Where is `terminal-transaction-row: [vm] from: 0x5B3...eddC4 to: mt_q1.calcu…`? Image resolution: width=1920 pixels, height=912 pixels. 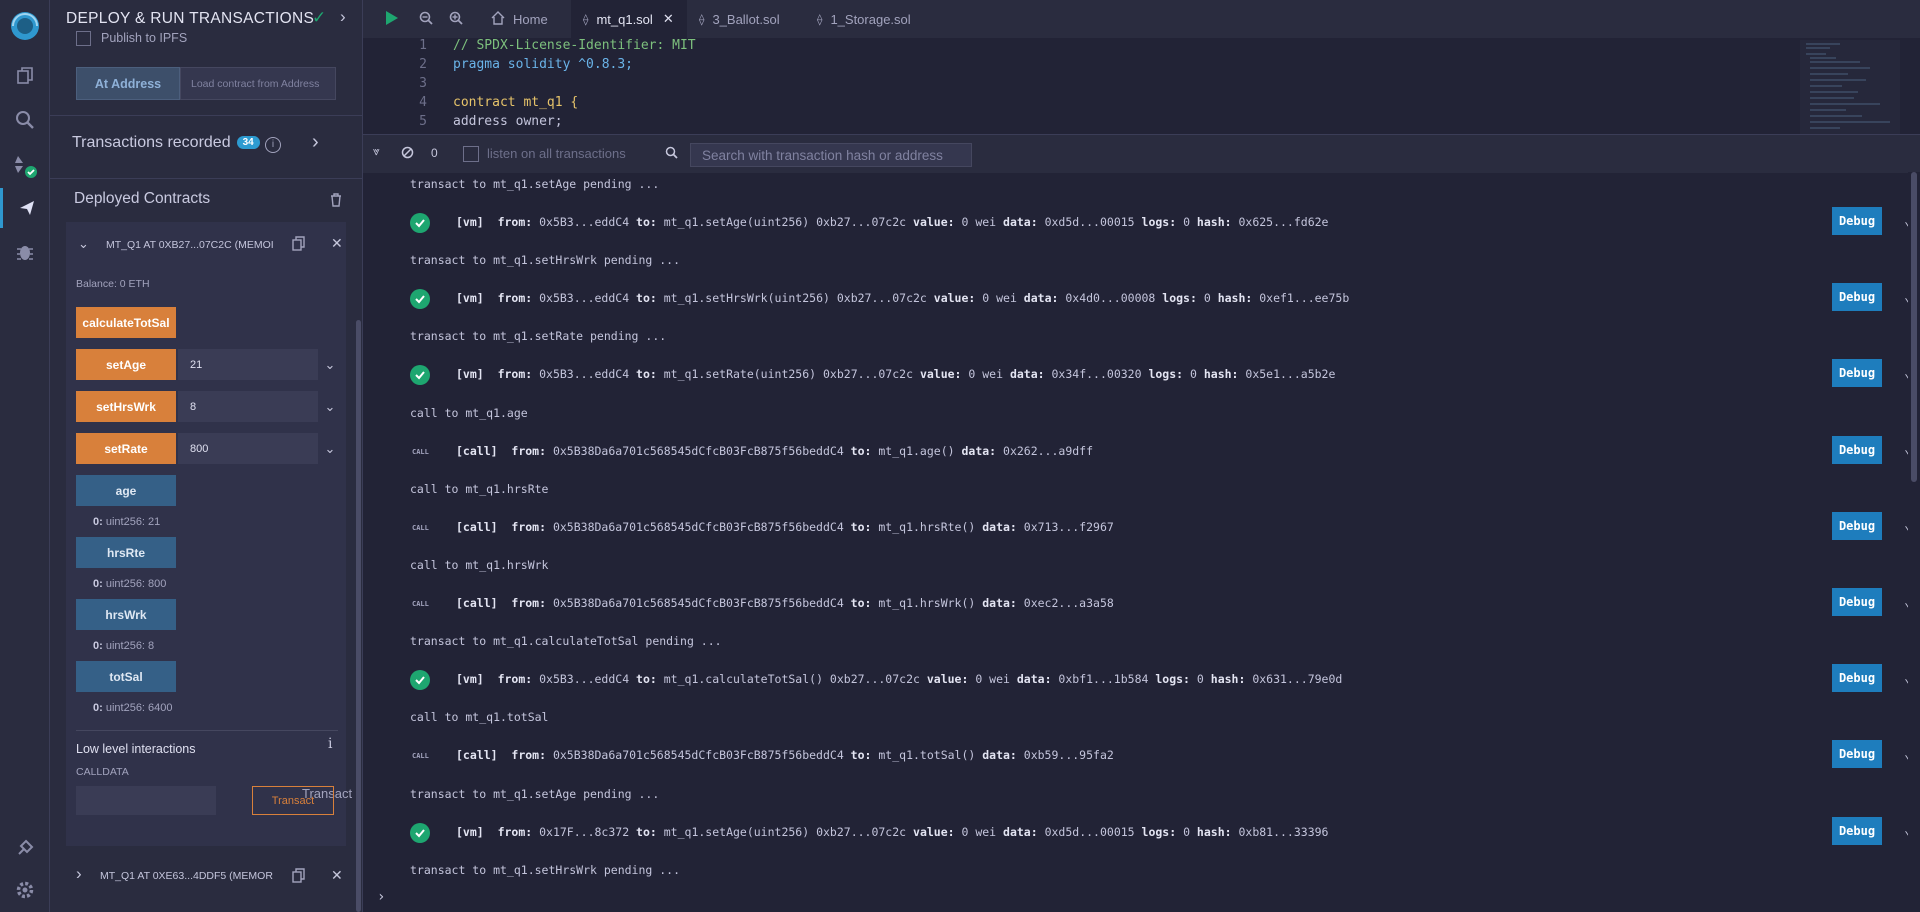
terminal-transaction-row: [vm] from: 0x5B3...eddC4 to: mt_q1.calcu… is located at coordinates (1159, 678).